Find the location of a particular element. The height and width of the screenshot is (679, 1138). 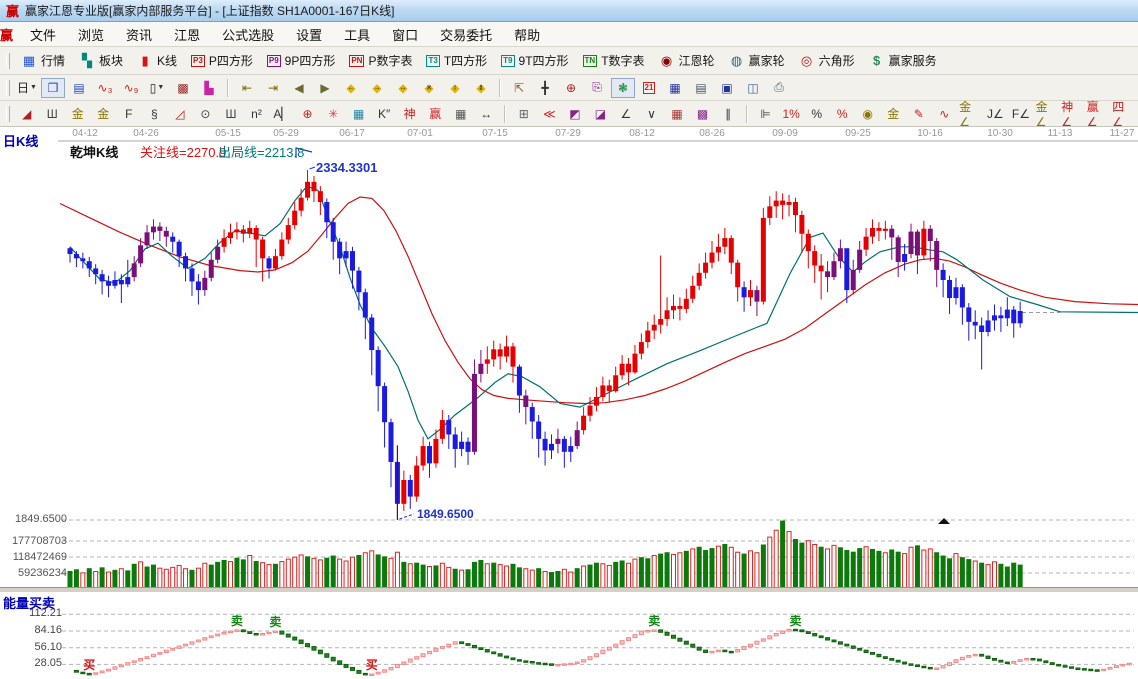

printer-icon: ⎙ is located at coordinates (779, 88).